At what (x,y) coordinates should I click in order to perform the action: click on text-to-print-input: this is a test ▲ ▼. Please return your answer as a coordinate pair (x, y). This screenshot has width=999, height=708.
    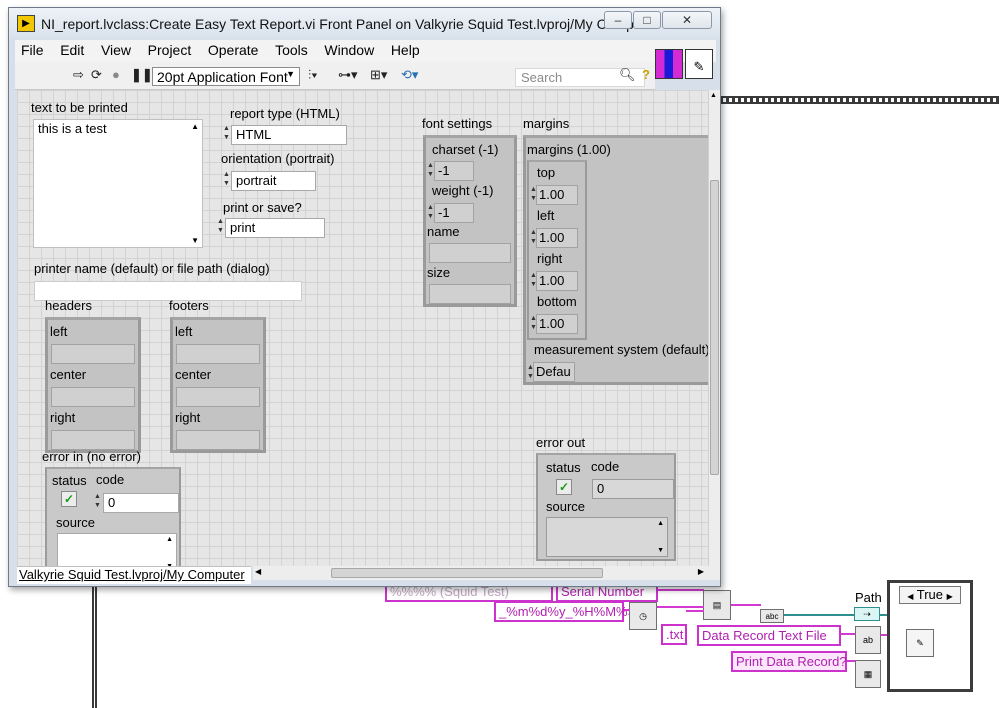
    Looking at the image, I should click on (118, 183).